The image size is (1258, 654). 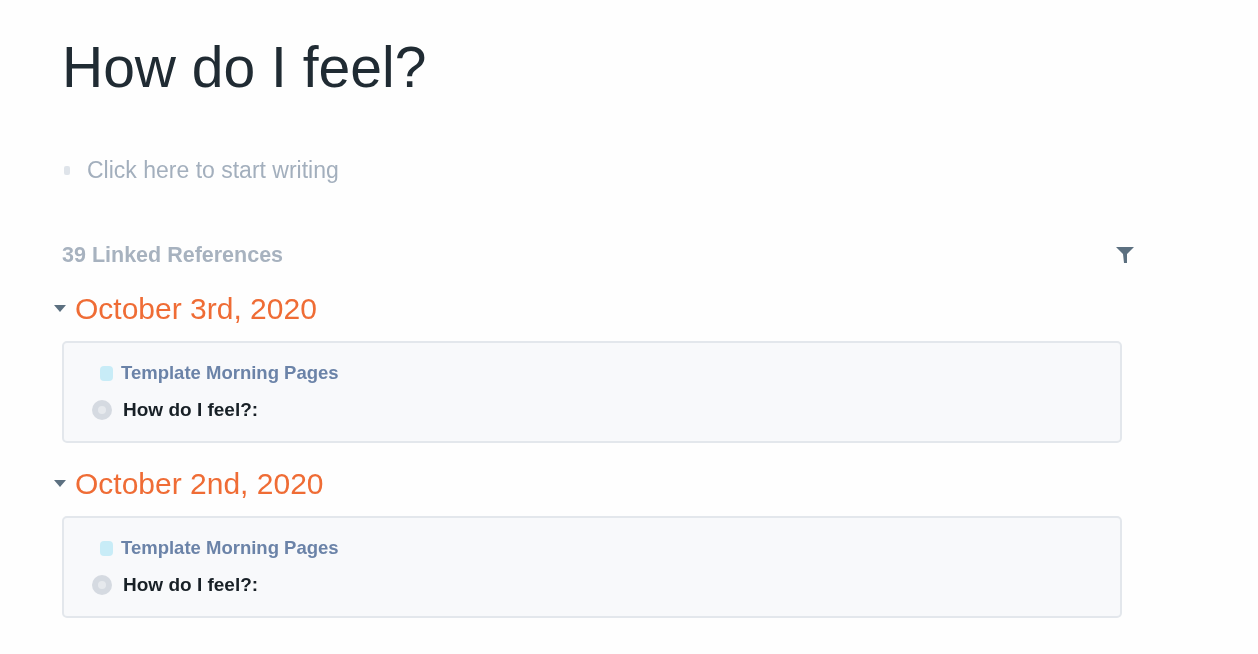 What do you see at coordinates (199, 484) in the screenshot?
I see `date-link: October 2nd, 2020` at bounding box center [199, 484].